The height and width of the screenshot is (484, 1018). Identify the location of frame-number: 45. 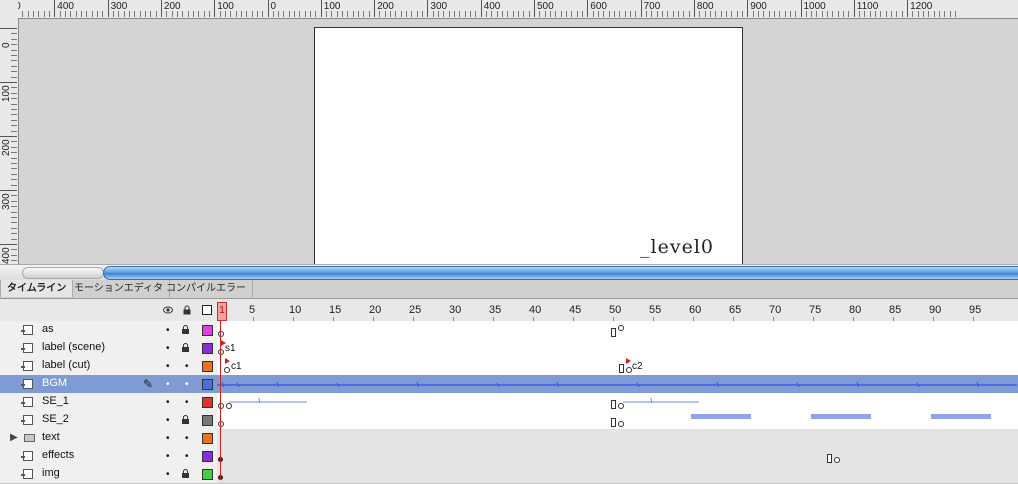
(575, 310).